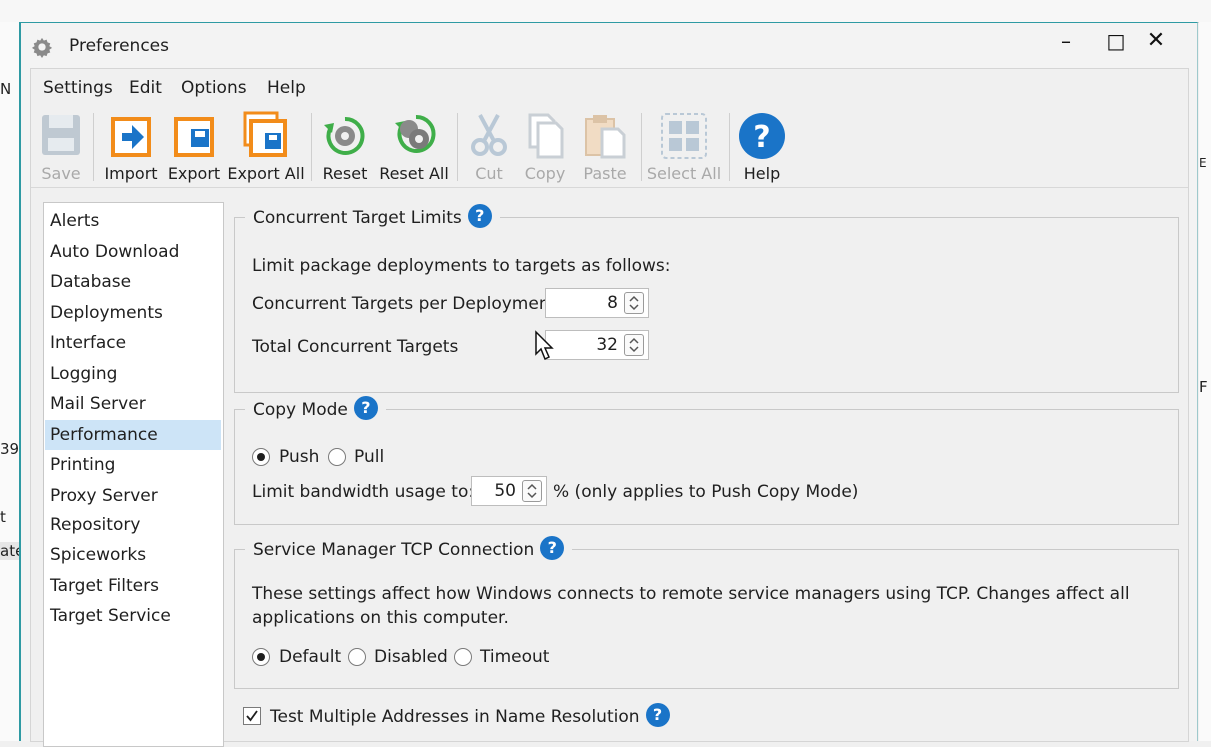 The height and width of the screenshot is (747, 1211). I want to click on paste-label: Paste, so click(605, 173).